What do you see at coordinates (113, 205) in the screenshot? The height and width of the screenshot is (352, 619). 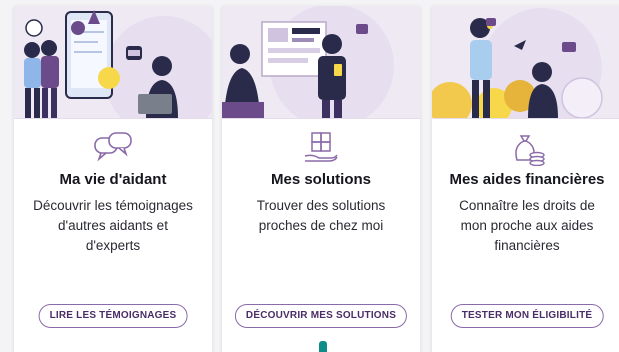 I see `description-line: Découvrir les témoignages` at bounding box center [113, 205].